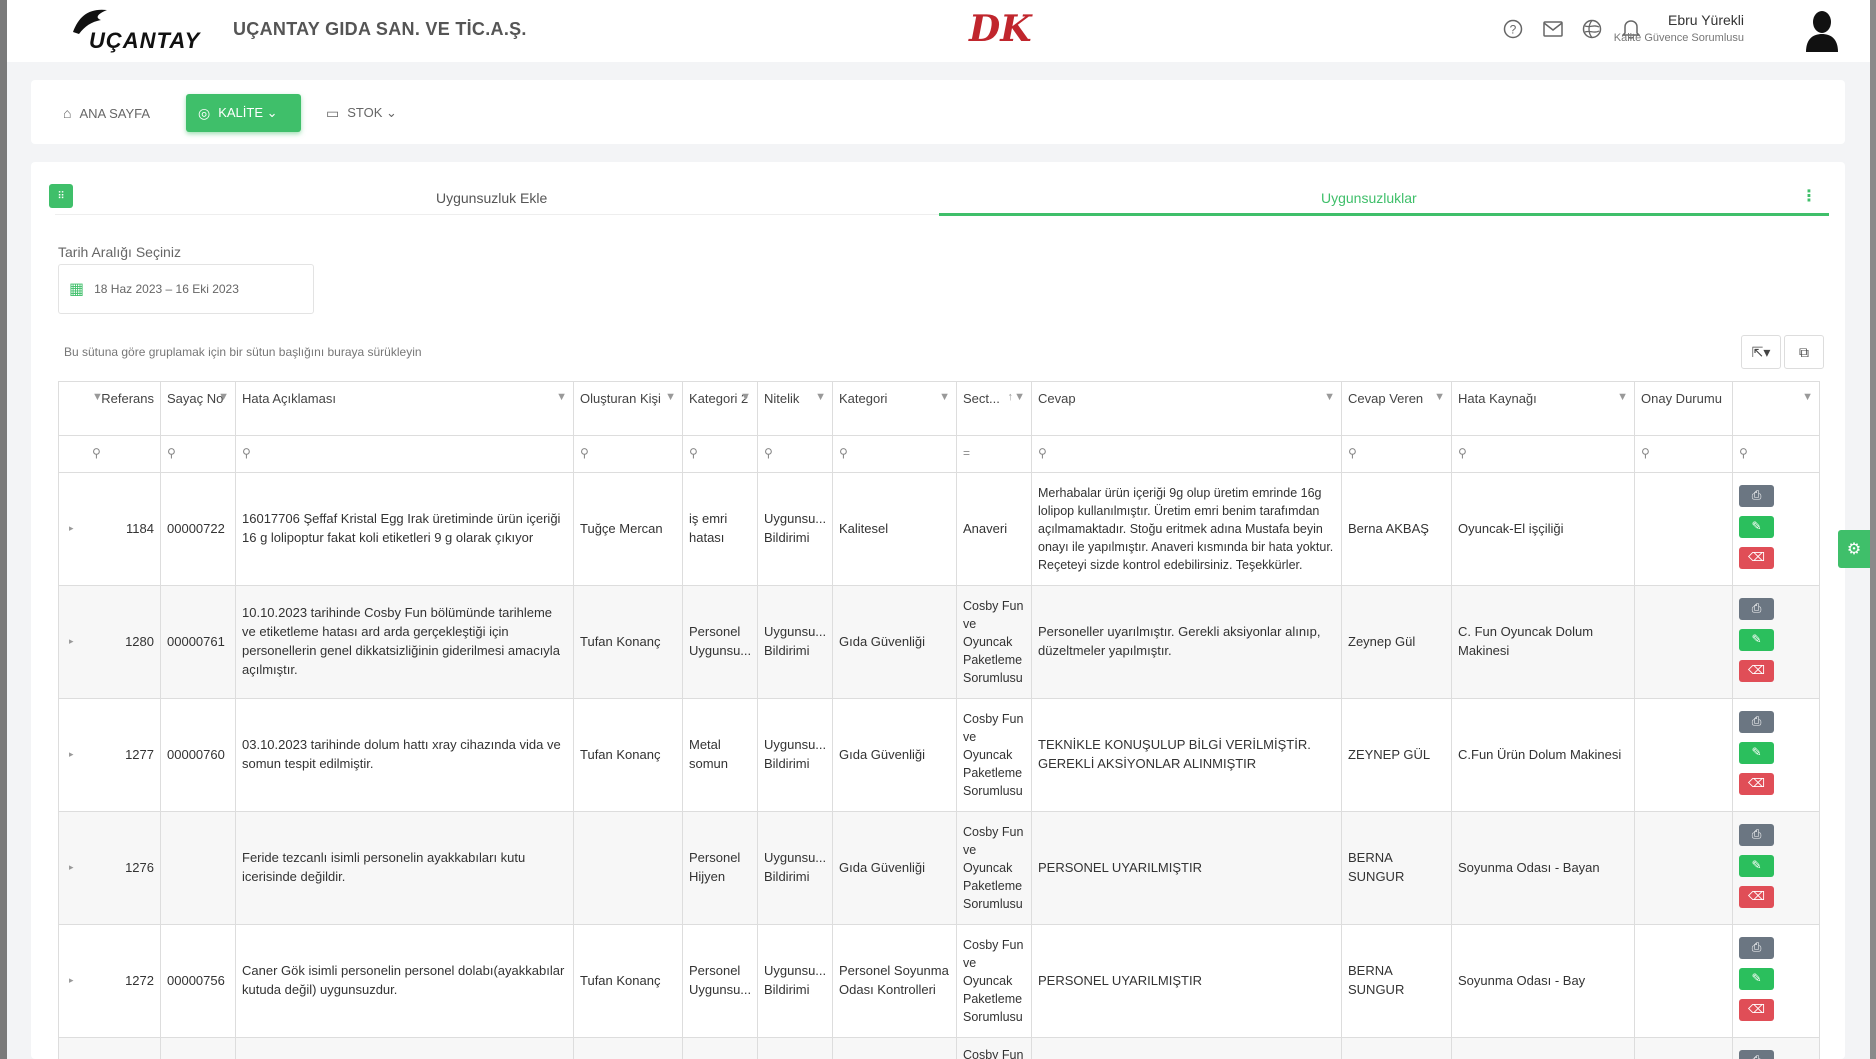 The image size is (1876, 1059). What do you see at coordinates (405, 454) in the screenshot?
I see `filter-hata: ⚲` at bounding box center [405, 454].